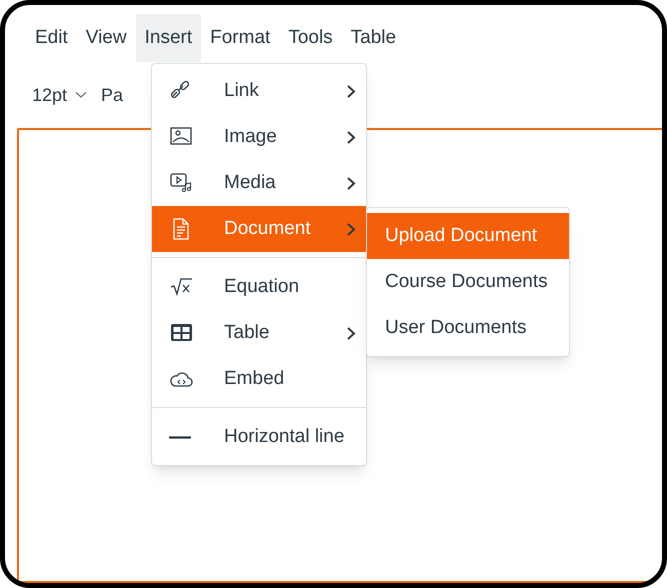 This screenshot has height=588, width=667. Describe the element at coordinates (285, 436) in the screenshot. I see `menu-option-label: Horizontal line` at that location.